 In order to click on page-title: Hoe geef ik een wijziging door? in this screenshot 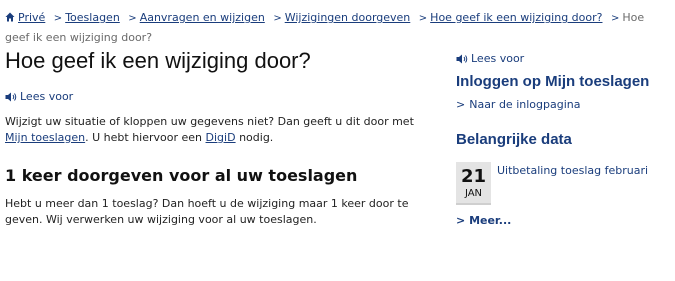, I will do `click(158, 60)`.